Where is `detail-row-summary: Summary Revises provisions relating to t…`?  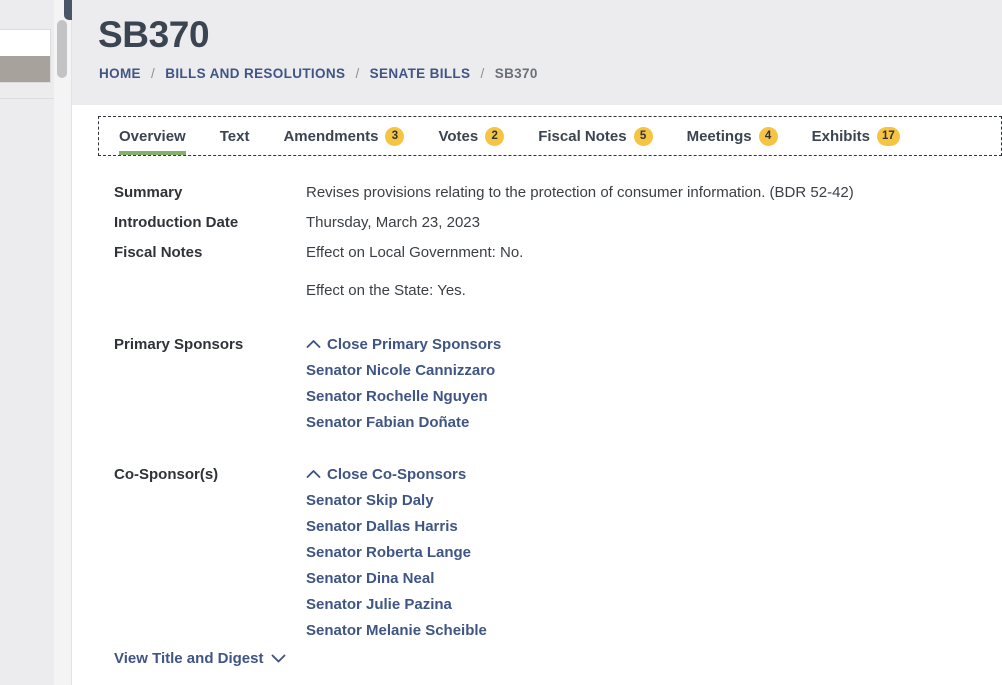 detail-row-summary: Summary Revises provisions relating to t… is located at coordinates (537, 193).